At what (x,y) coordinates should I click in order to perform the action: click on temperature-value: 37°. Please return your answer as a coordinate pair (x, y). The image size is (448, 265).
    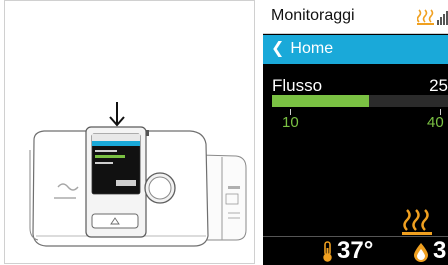
    Looking at the image, I should click on (355, 250).